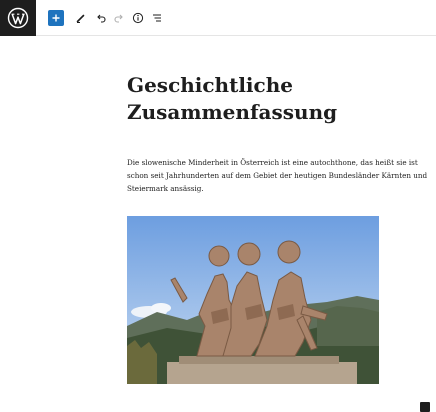  What do you see at coordinates (257, 99) in the screenshot?
I see `post-title: Geschichtliche Zusammenfassung` at bounding box center [257, 99].